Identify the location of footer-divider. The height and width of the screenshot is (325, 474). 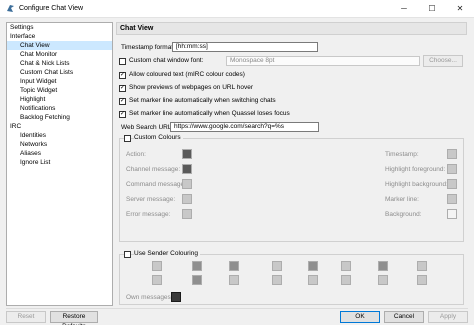
(237, 308).